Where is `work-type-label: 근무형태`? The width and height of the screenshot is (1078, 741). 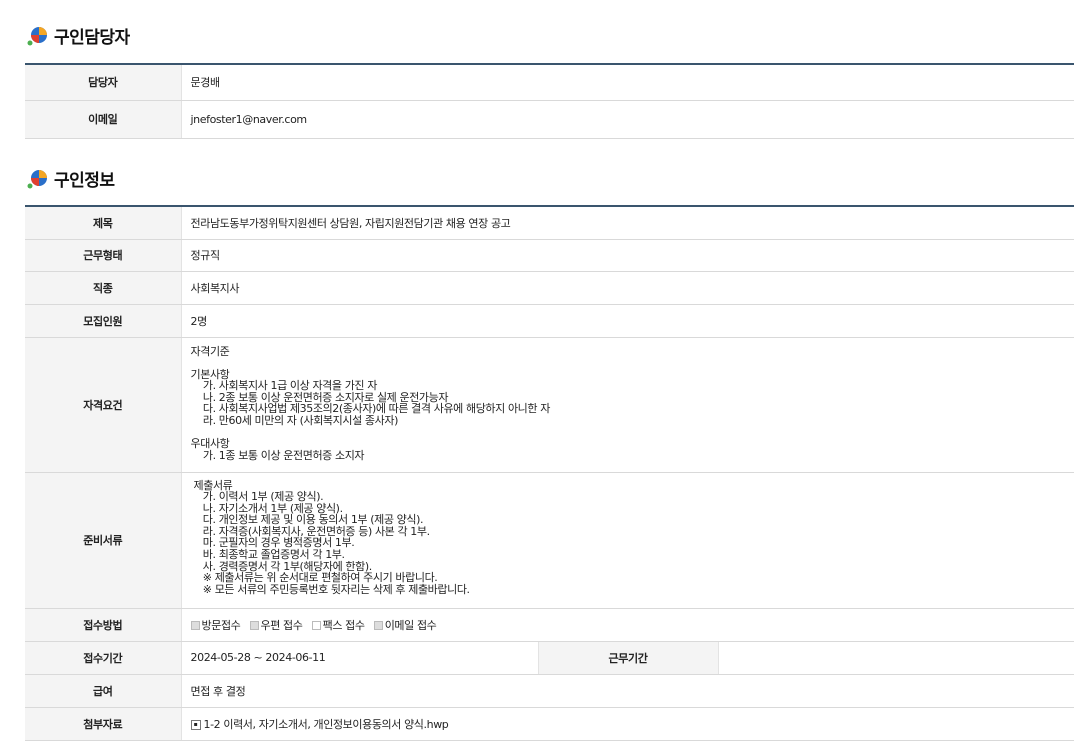 work-type-label: 근무형태 is located at coordinates (103, 255).